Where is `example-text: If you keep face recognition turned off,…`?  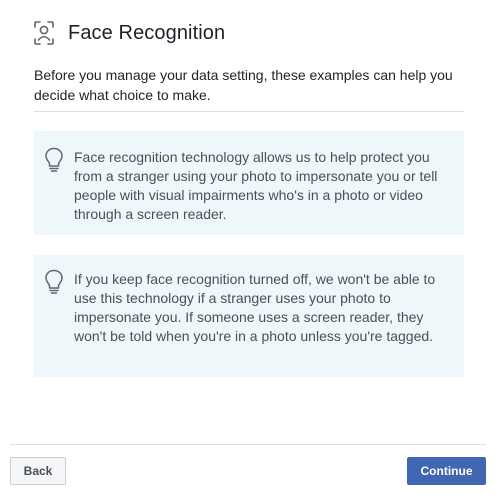
example-text: If you keep face recognition turned off,… is located at coordinates (255, 307).